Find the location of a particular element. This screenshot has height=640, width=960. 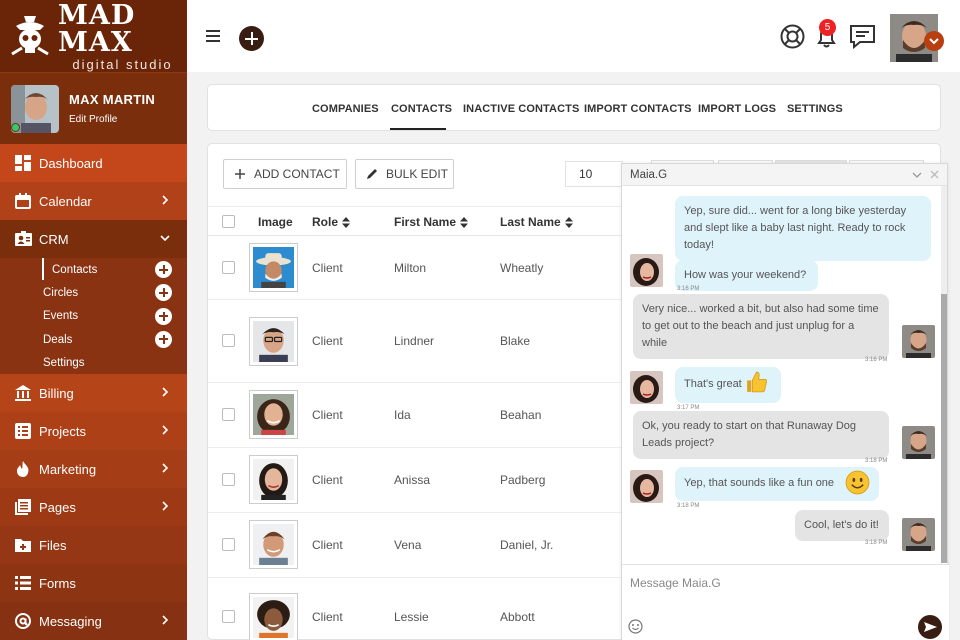

sidebar-subitem-settings: Settings is located at coordinates (93, 362).